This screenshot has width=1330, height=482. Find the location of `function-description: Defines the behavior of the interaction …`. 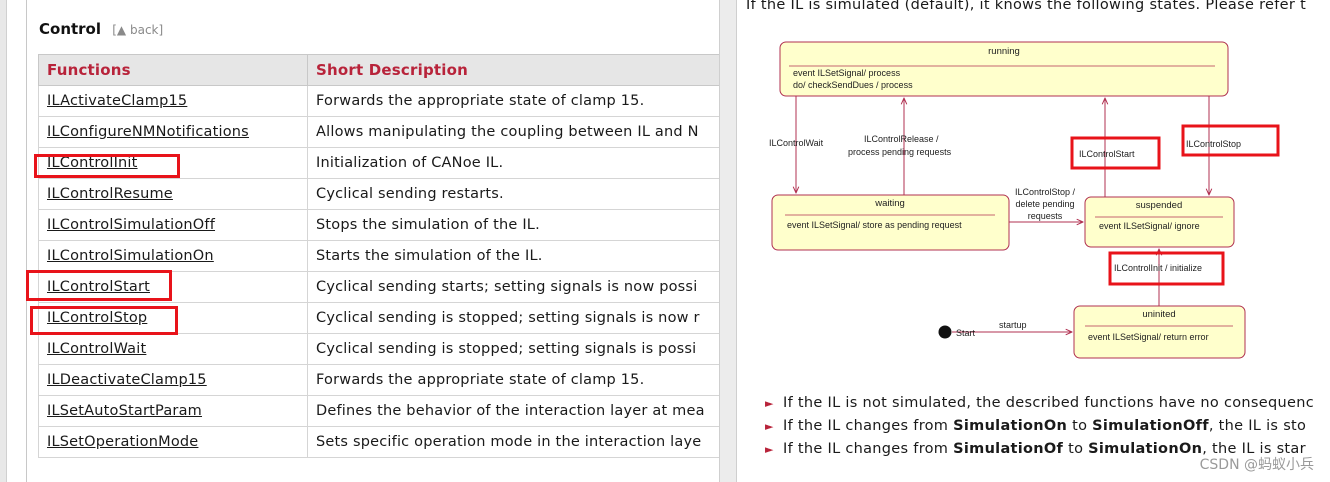

function-description: Defines the behavior of the interaction … is located at coordinates (513, 411).